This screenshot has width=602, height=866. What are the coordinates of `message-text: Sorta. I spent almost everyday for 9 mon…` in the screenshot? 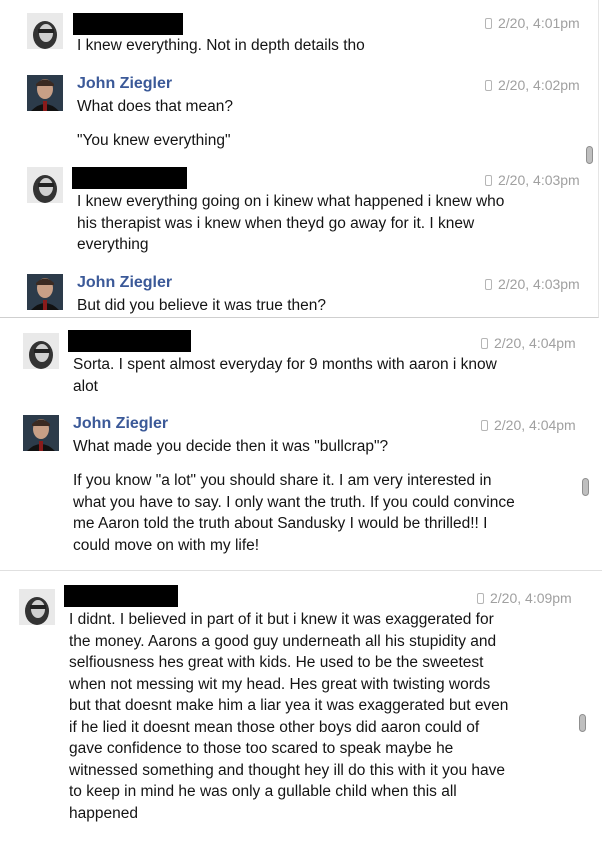 It's located at (285, 375).